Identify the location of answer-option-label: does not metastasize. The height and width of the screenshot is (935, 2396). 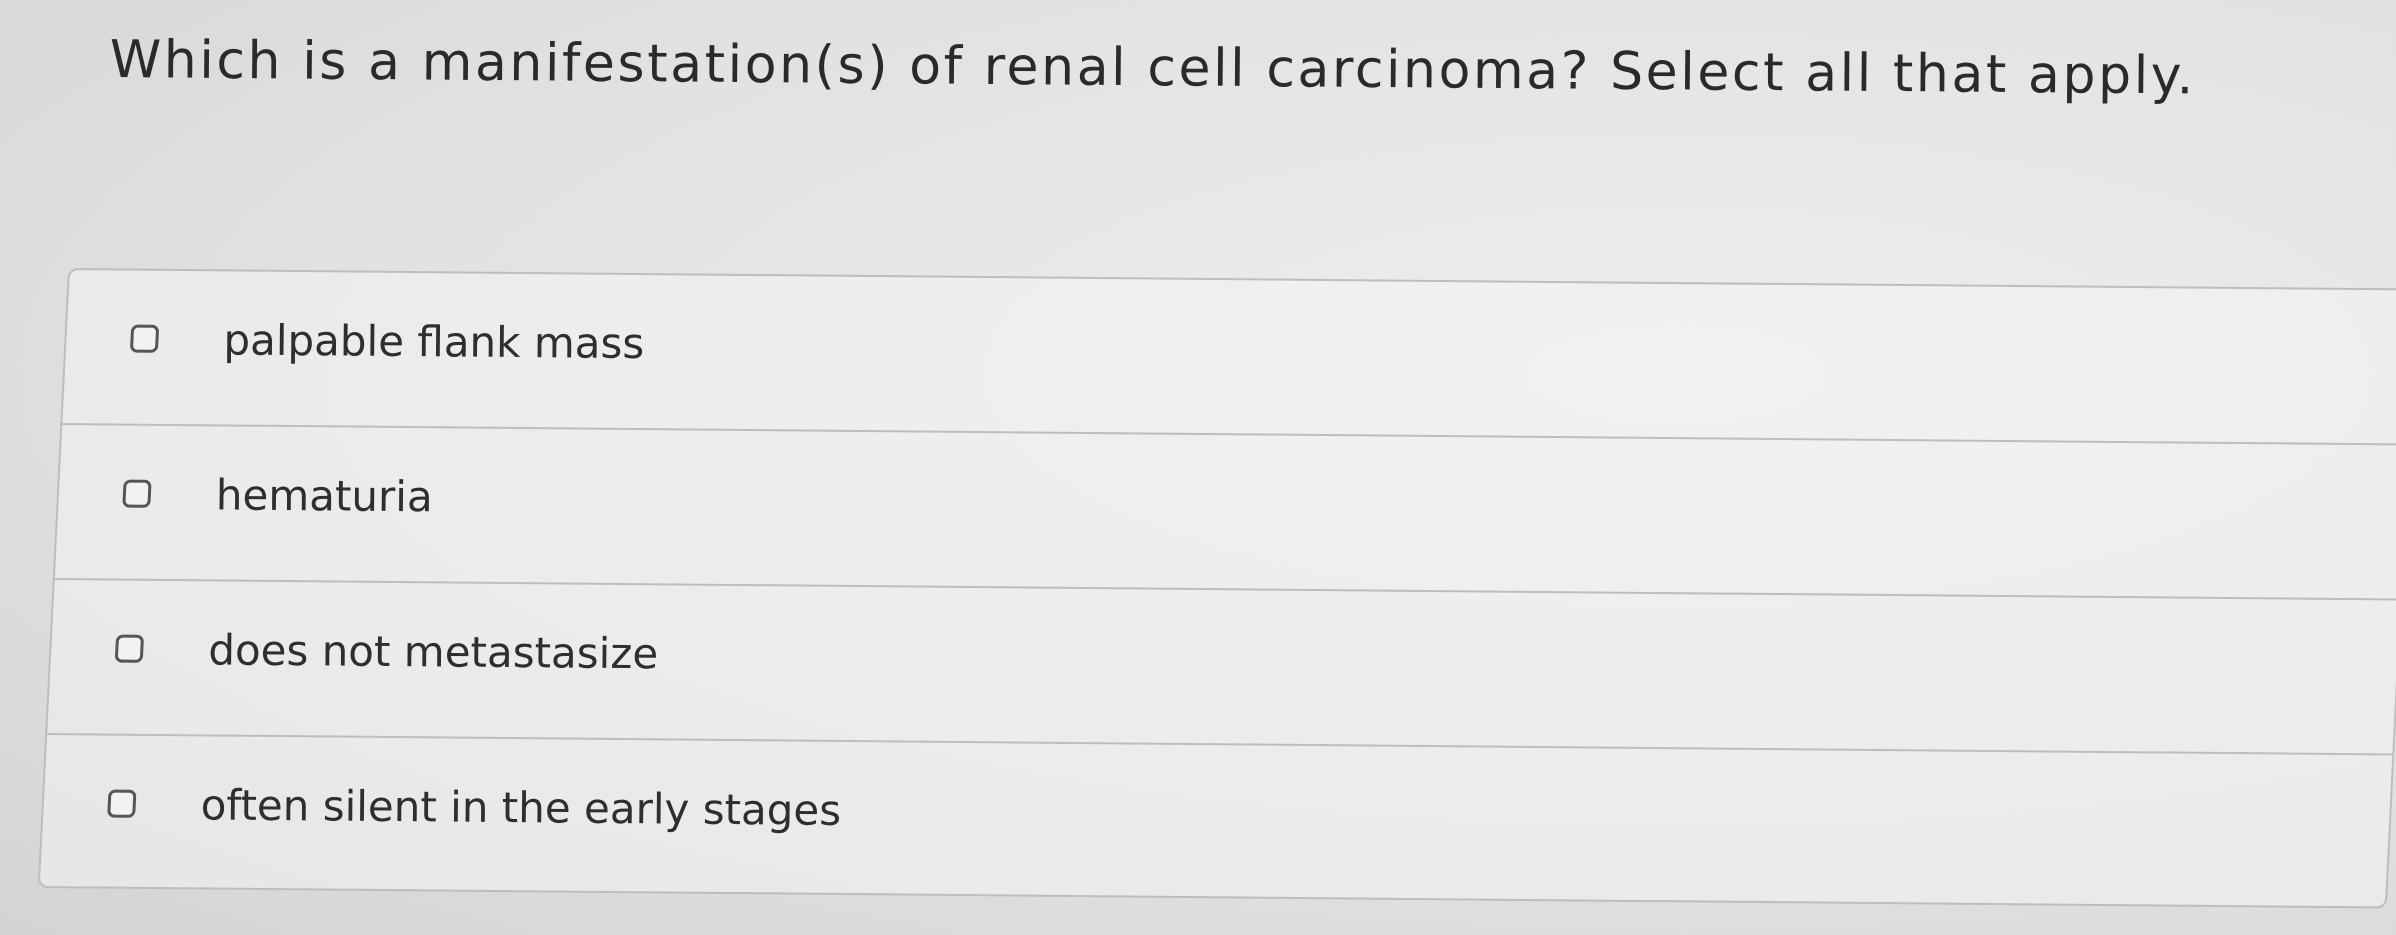
(433, 652).